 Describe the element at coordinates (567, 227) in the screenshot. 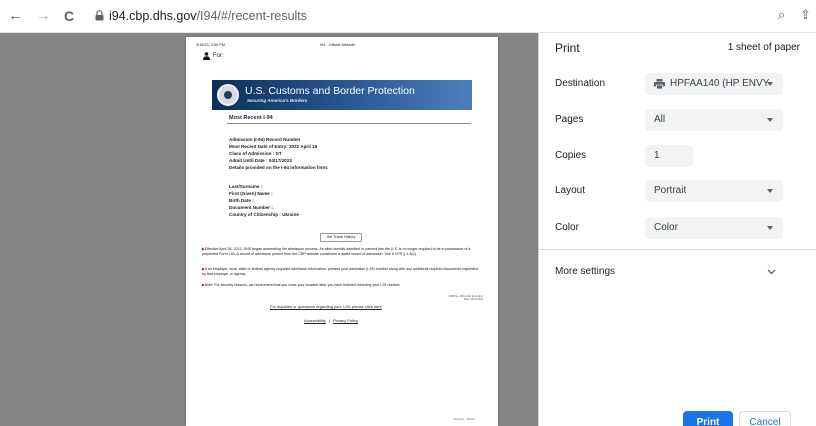

I see `color-label: Color` at that location.